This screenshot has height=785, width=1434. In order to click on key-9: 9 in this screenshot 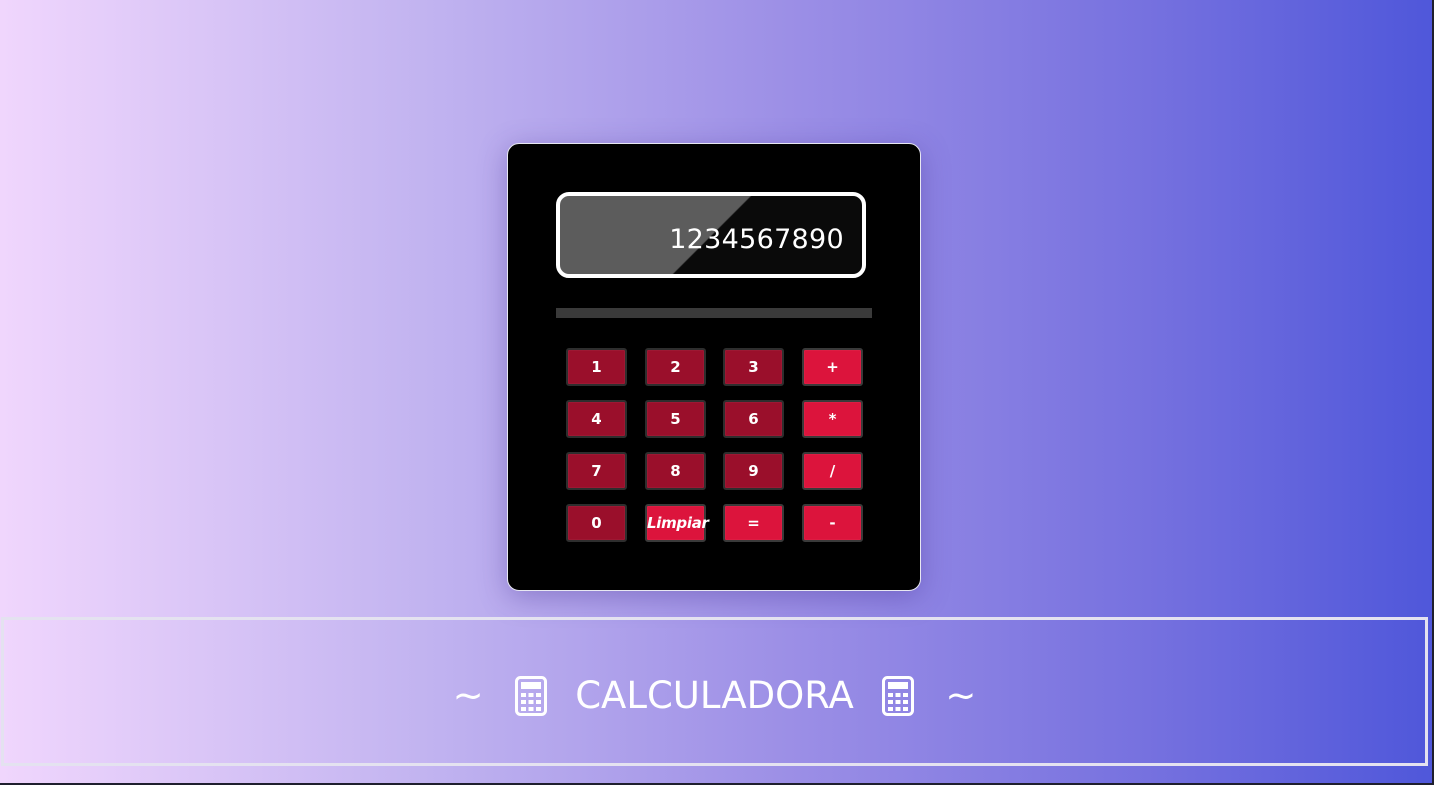, I will do `click(753, 471)`.